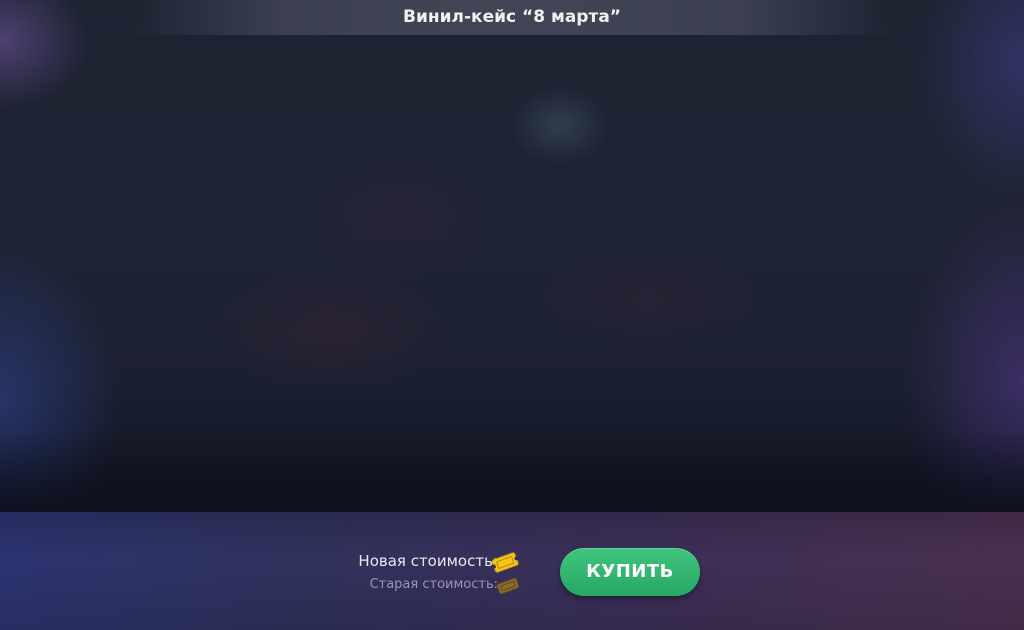  I want to click on preview-fade, so click(512, 471).